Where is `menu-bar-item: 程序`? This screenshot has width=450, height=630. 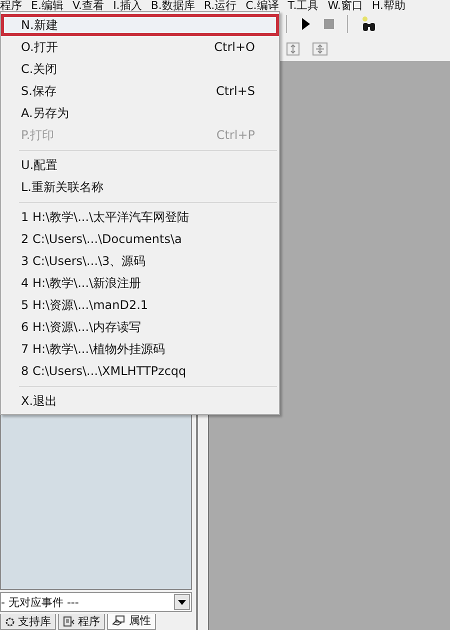
menu-bar-item: 程序 is located at coordinates (11, 5).